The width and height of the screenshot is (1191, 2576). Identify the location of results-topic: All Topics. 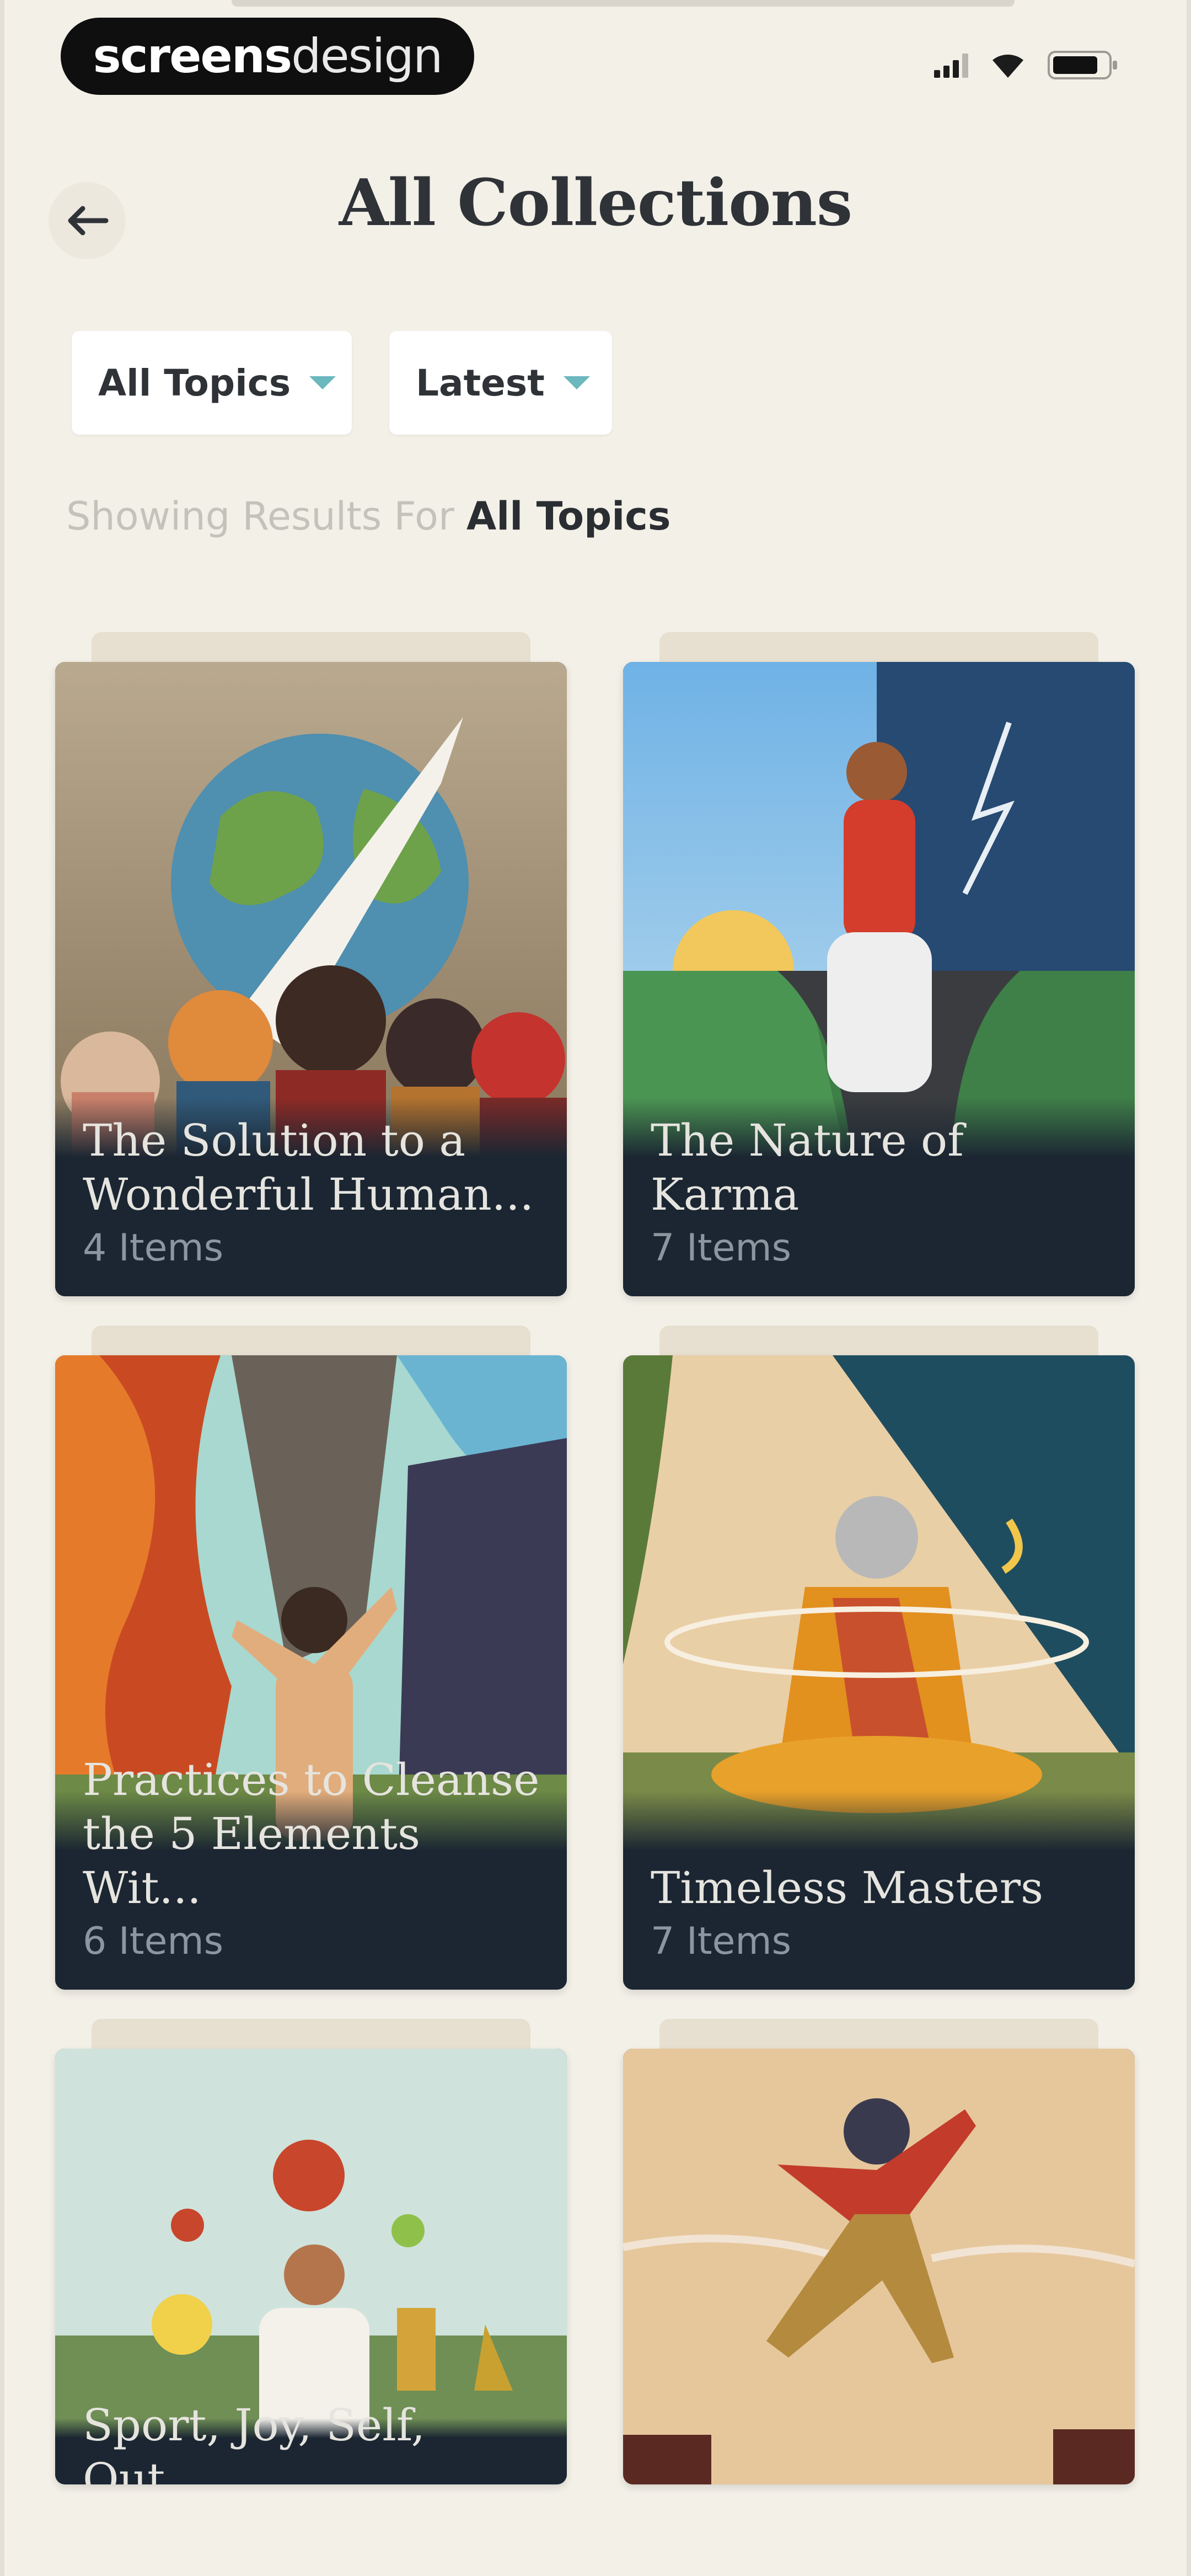
(569, 516).